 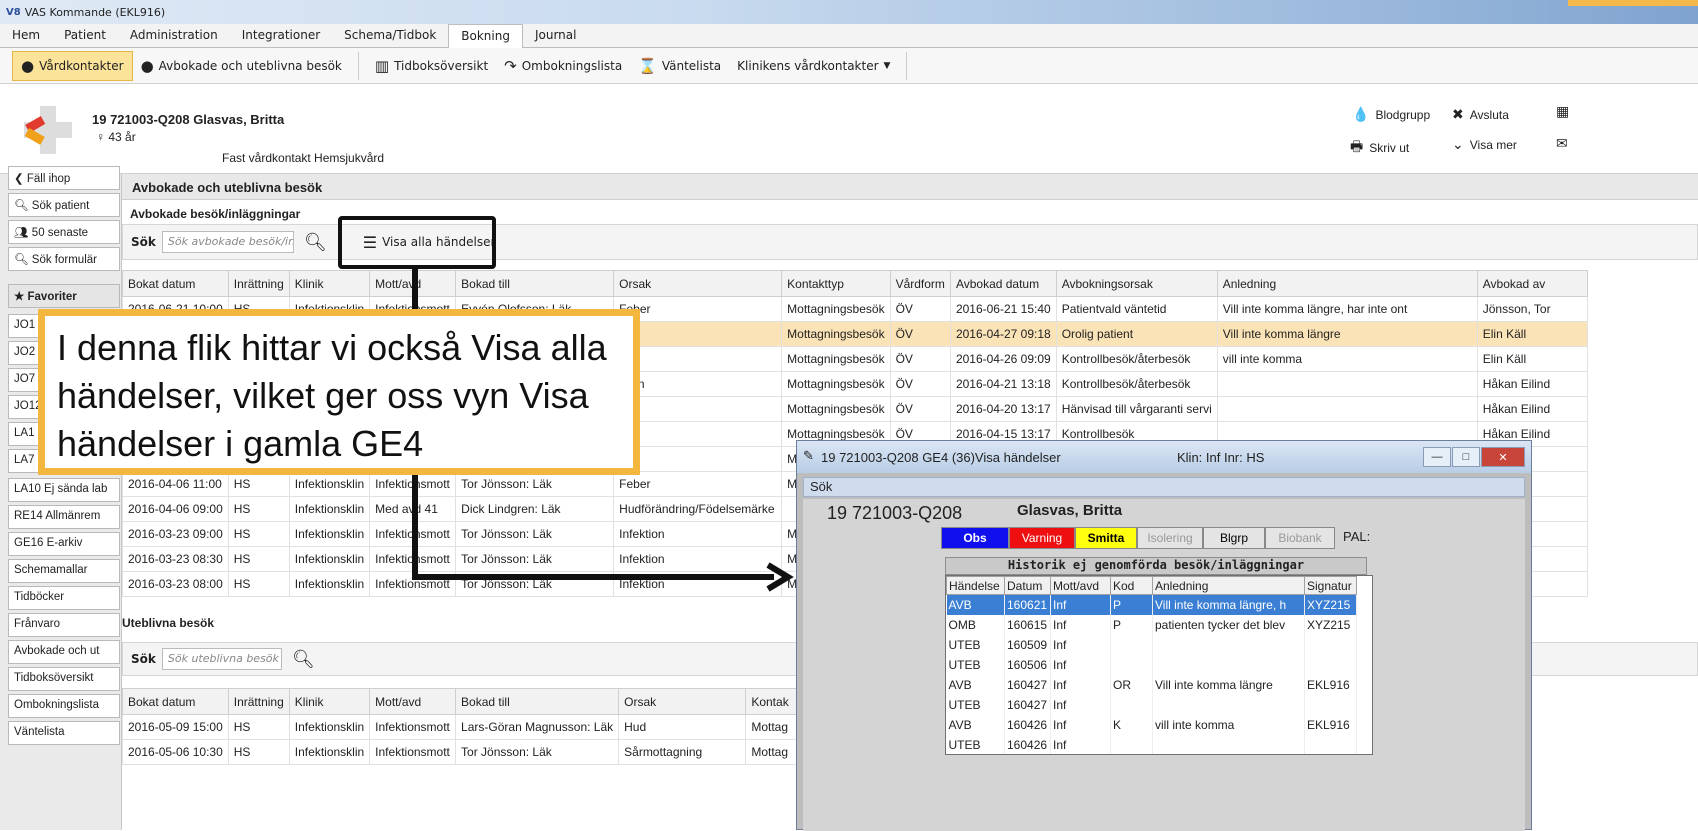 I want to click on skriv-ut-button: 🖶 Skriv ut, so click(x=1379, y=148).